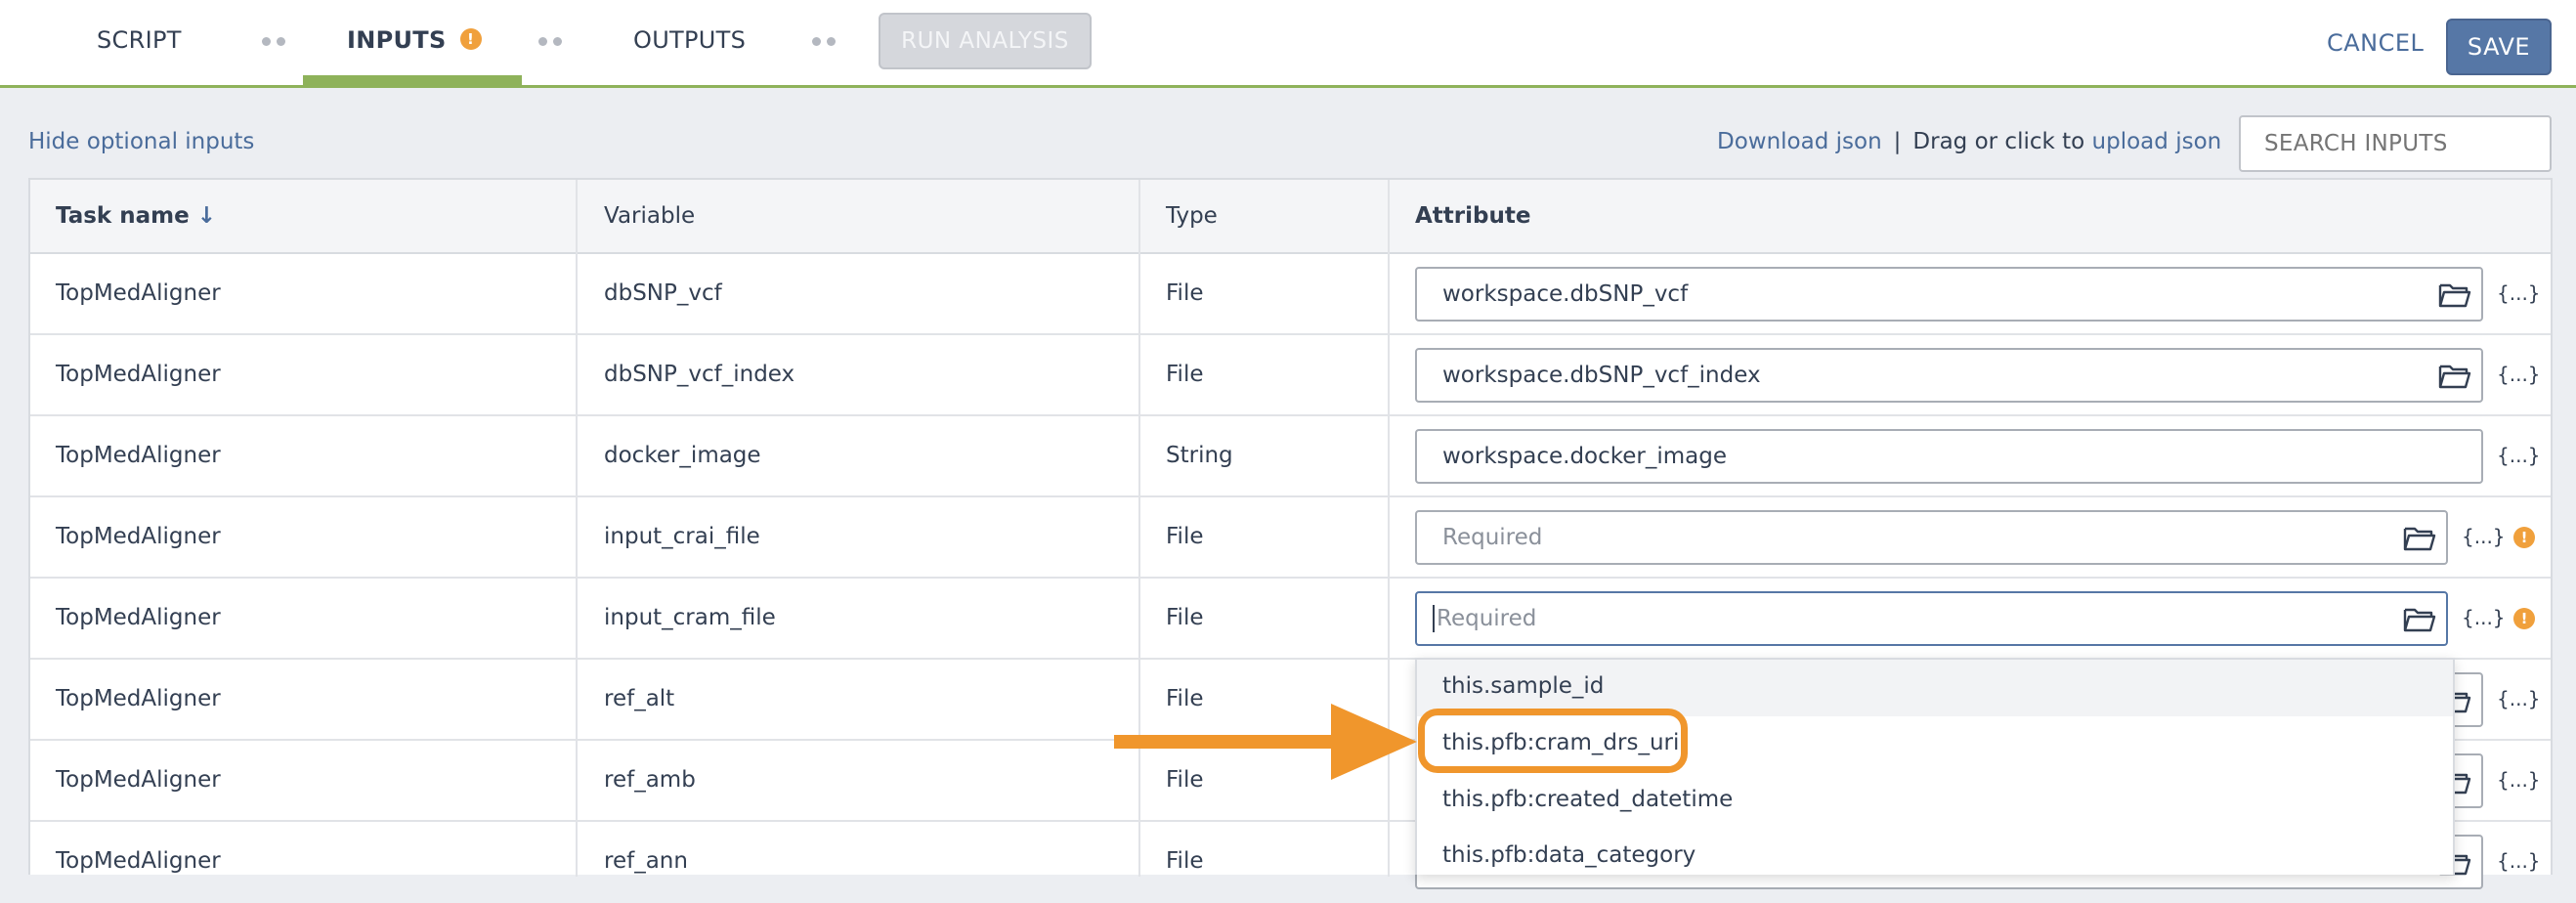 The height and width of the screenshot is (903, 2576). Describe the element at coordinates (1473, 216) in the screenshot. I see `header-attribute: Attribute` at that location.